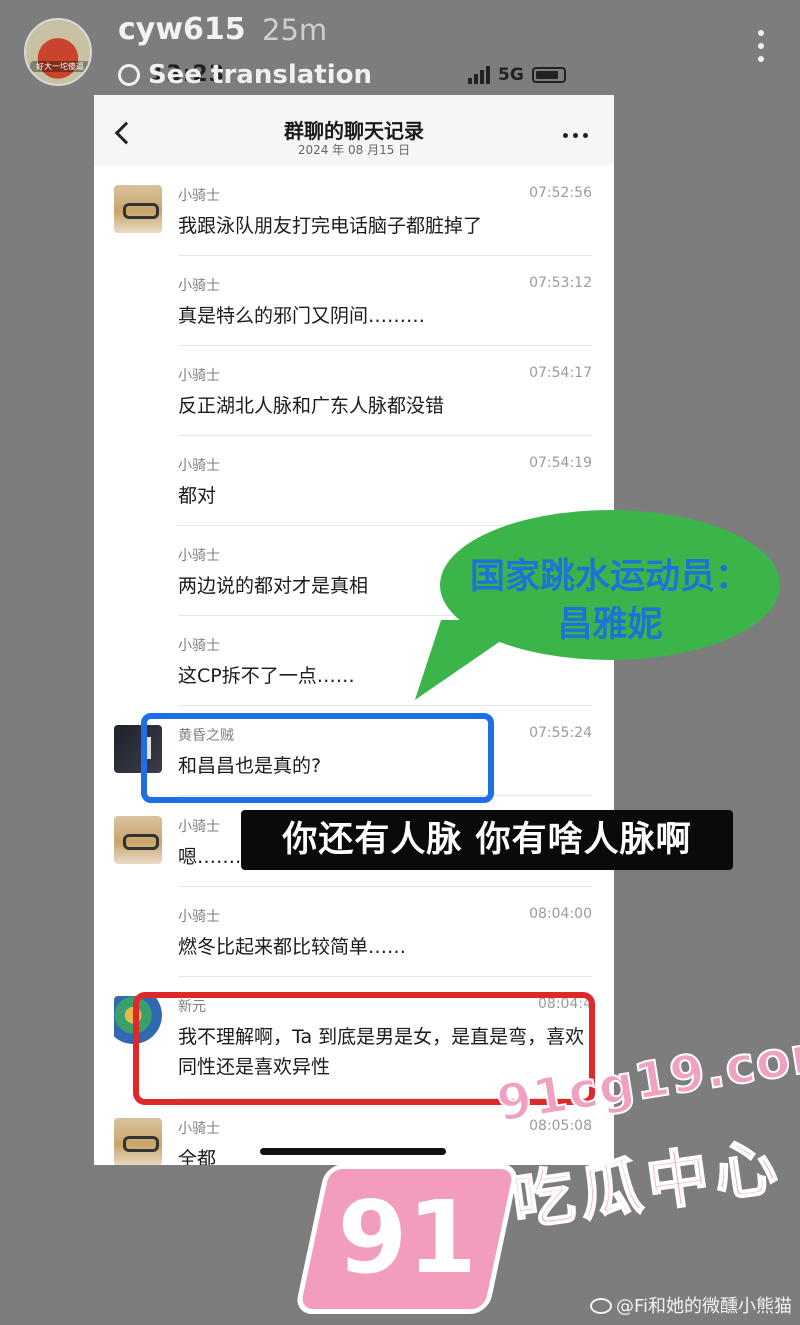  Describe the element at coordinates (610, 625) in the screenshot. I see `bubble-text-line2: 昌雅妮` at that location.